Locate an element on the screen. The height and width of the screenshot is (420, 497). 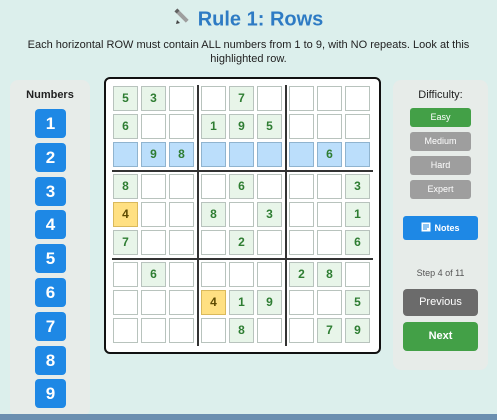
sudoku-cell-r5c1: 4 is located at coordinates (125, 214).